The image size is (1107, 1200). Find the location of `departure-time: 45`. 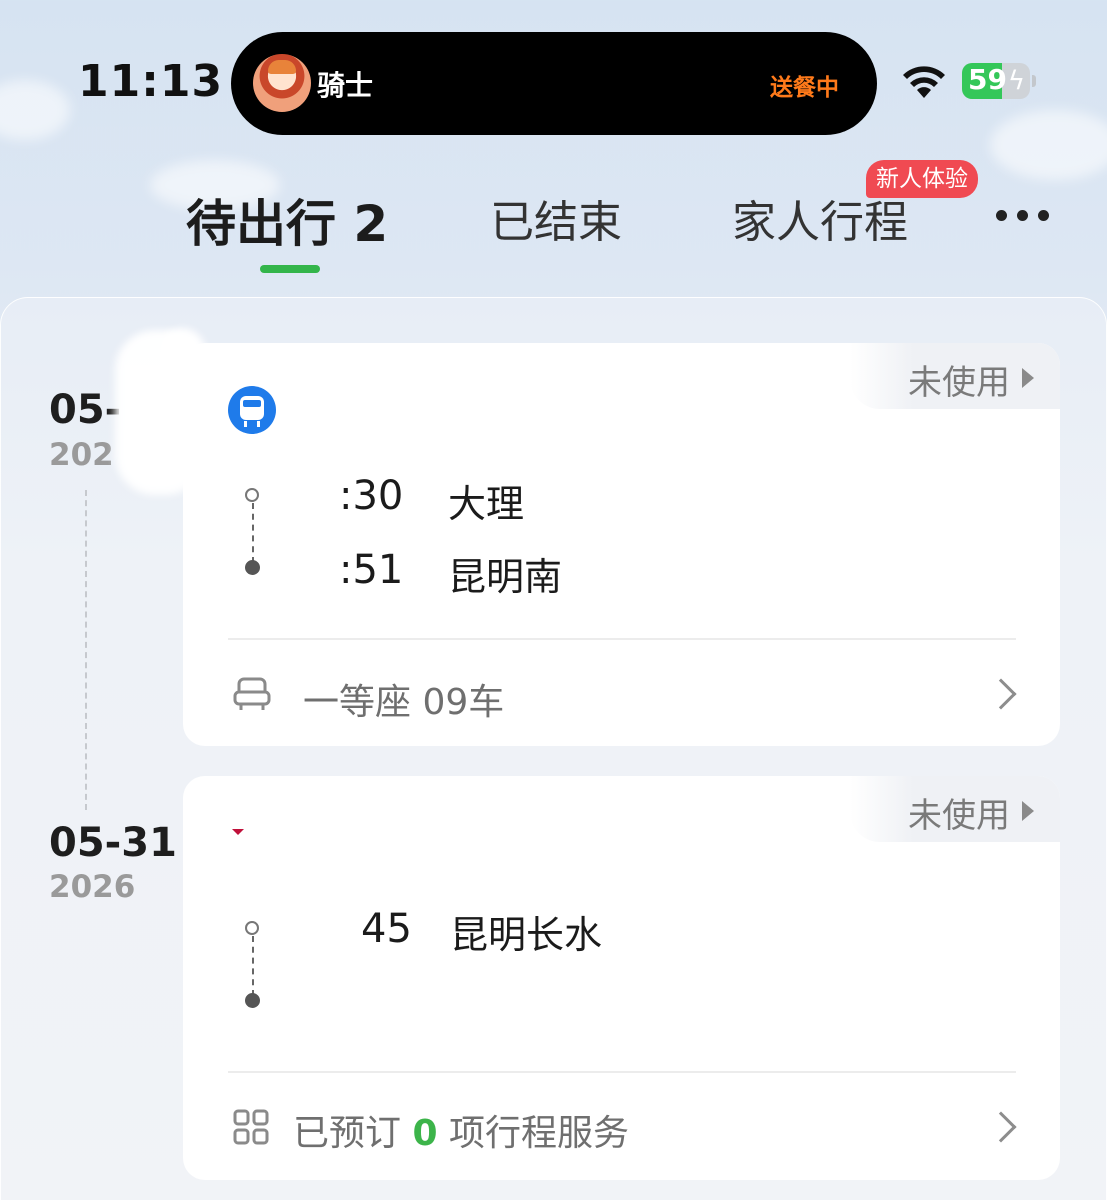

departure-time: 45 is located at coordinates (386, 929).